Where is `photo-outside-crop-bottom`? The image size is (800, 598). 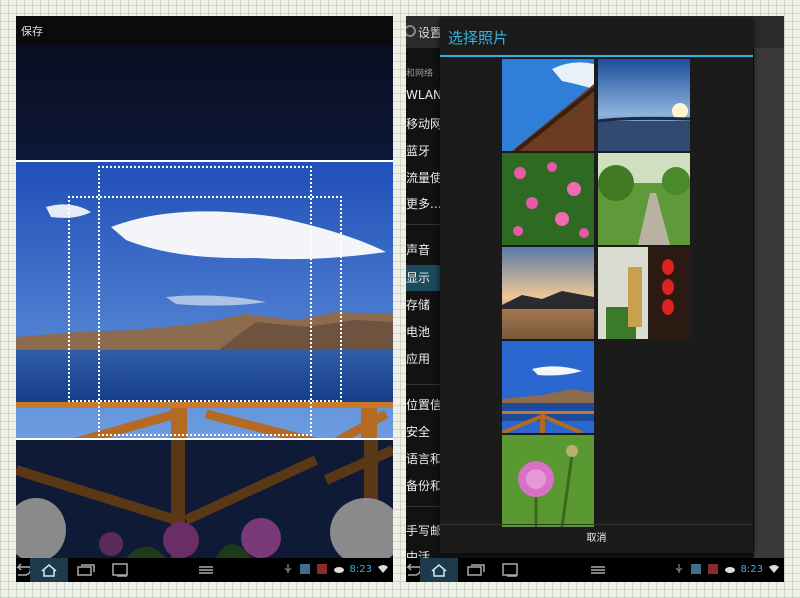 photo-outside-crop-bottom is located at coordinates (204, 499).